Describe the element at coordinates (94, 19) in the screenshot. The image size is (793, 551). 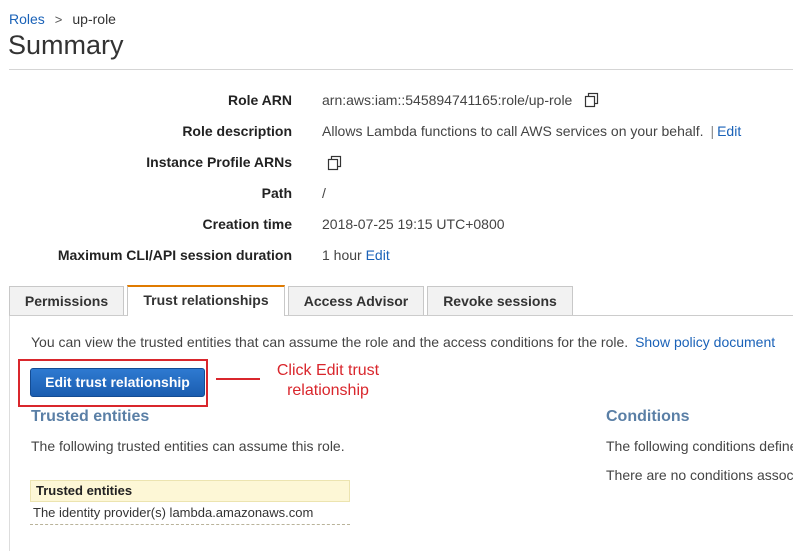
I see `breadcrumb-current: up-role` at that location.